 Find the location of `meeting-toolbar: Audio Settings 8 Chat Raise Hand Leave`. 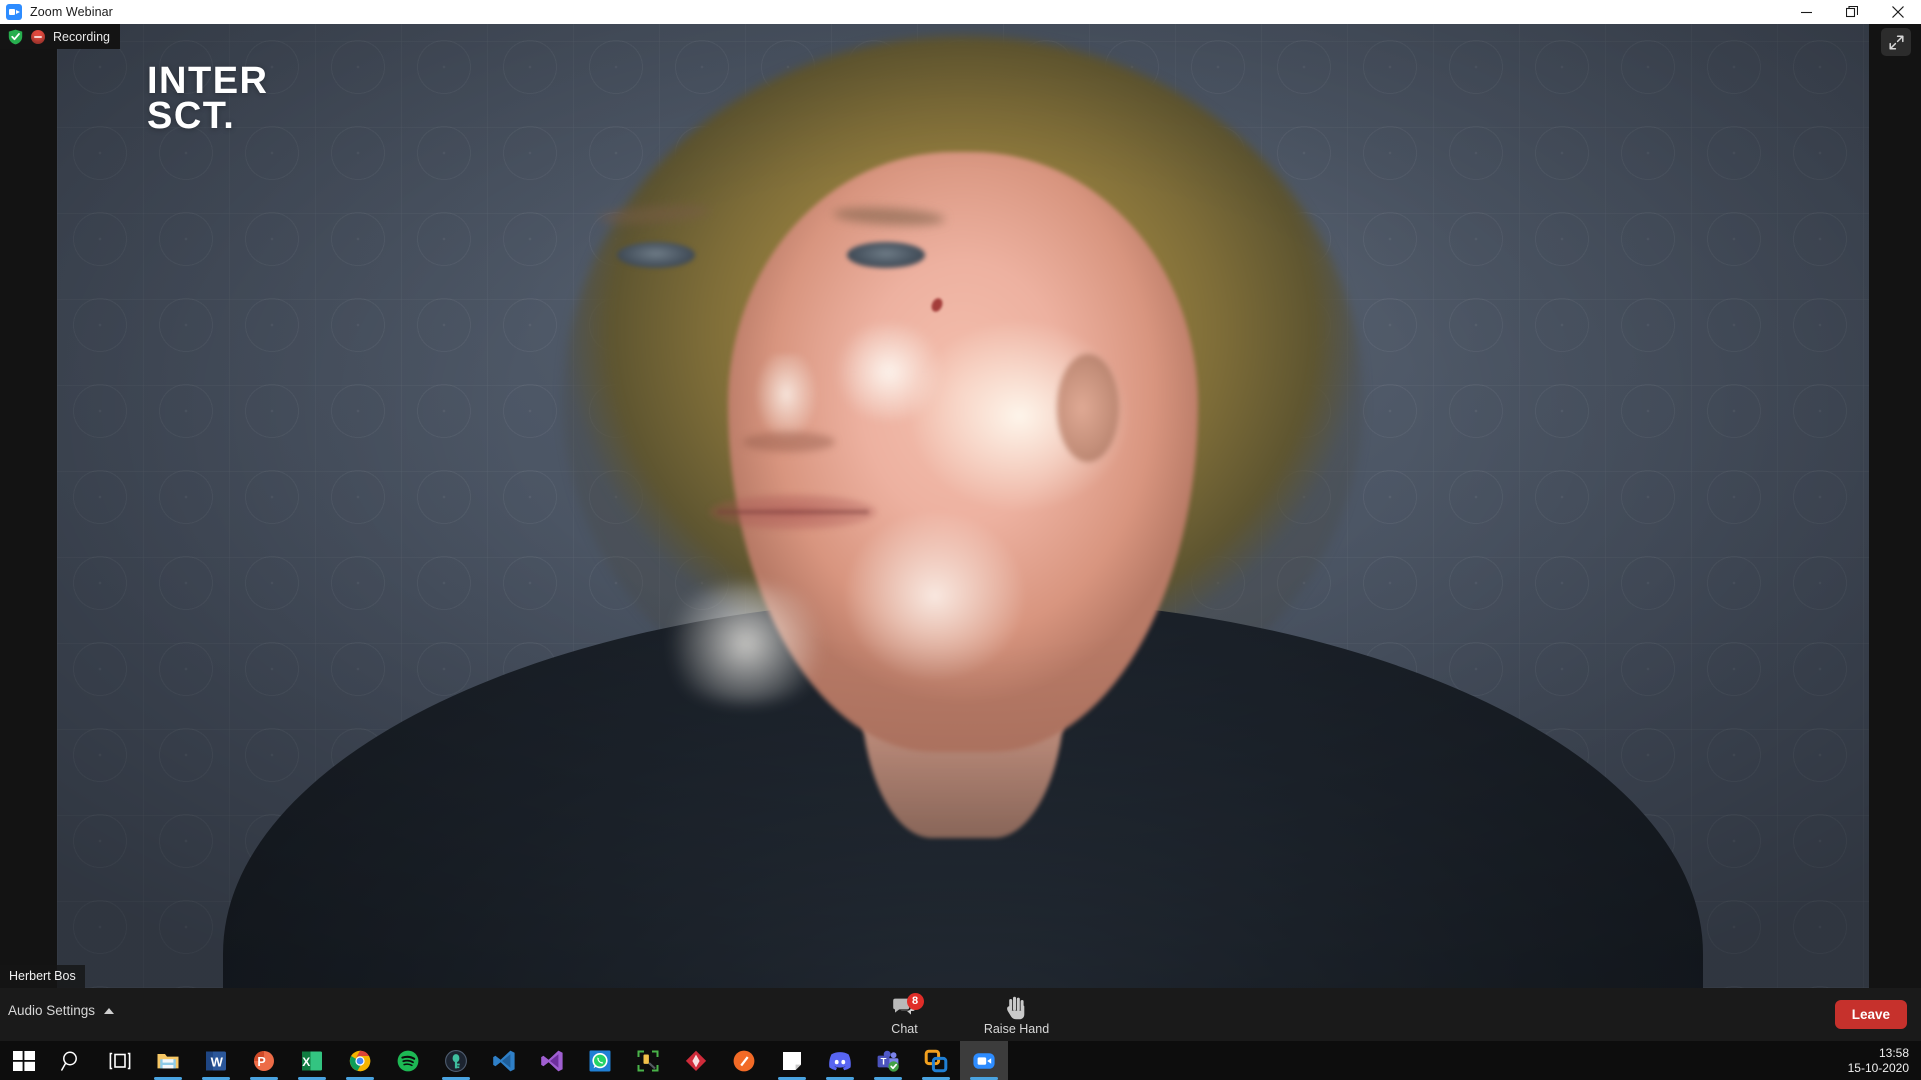

meeting-toolbar: Audio Settings 8 Chat Raise Hand Leave is located at coordinates (960, 1014).